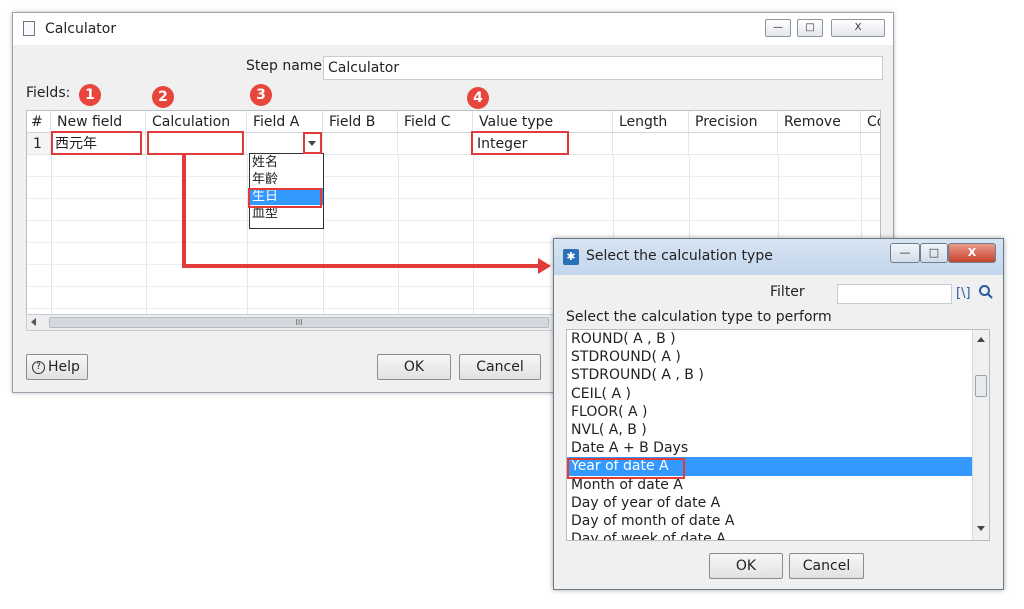 This screenshot has width=1024, height=609. I want to click on step-badge-2: 2, so click(163, 97).